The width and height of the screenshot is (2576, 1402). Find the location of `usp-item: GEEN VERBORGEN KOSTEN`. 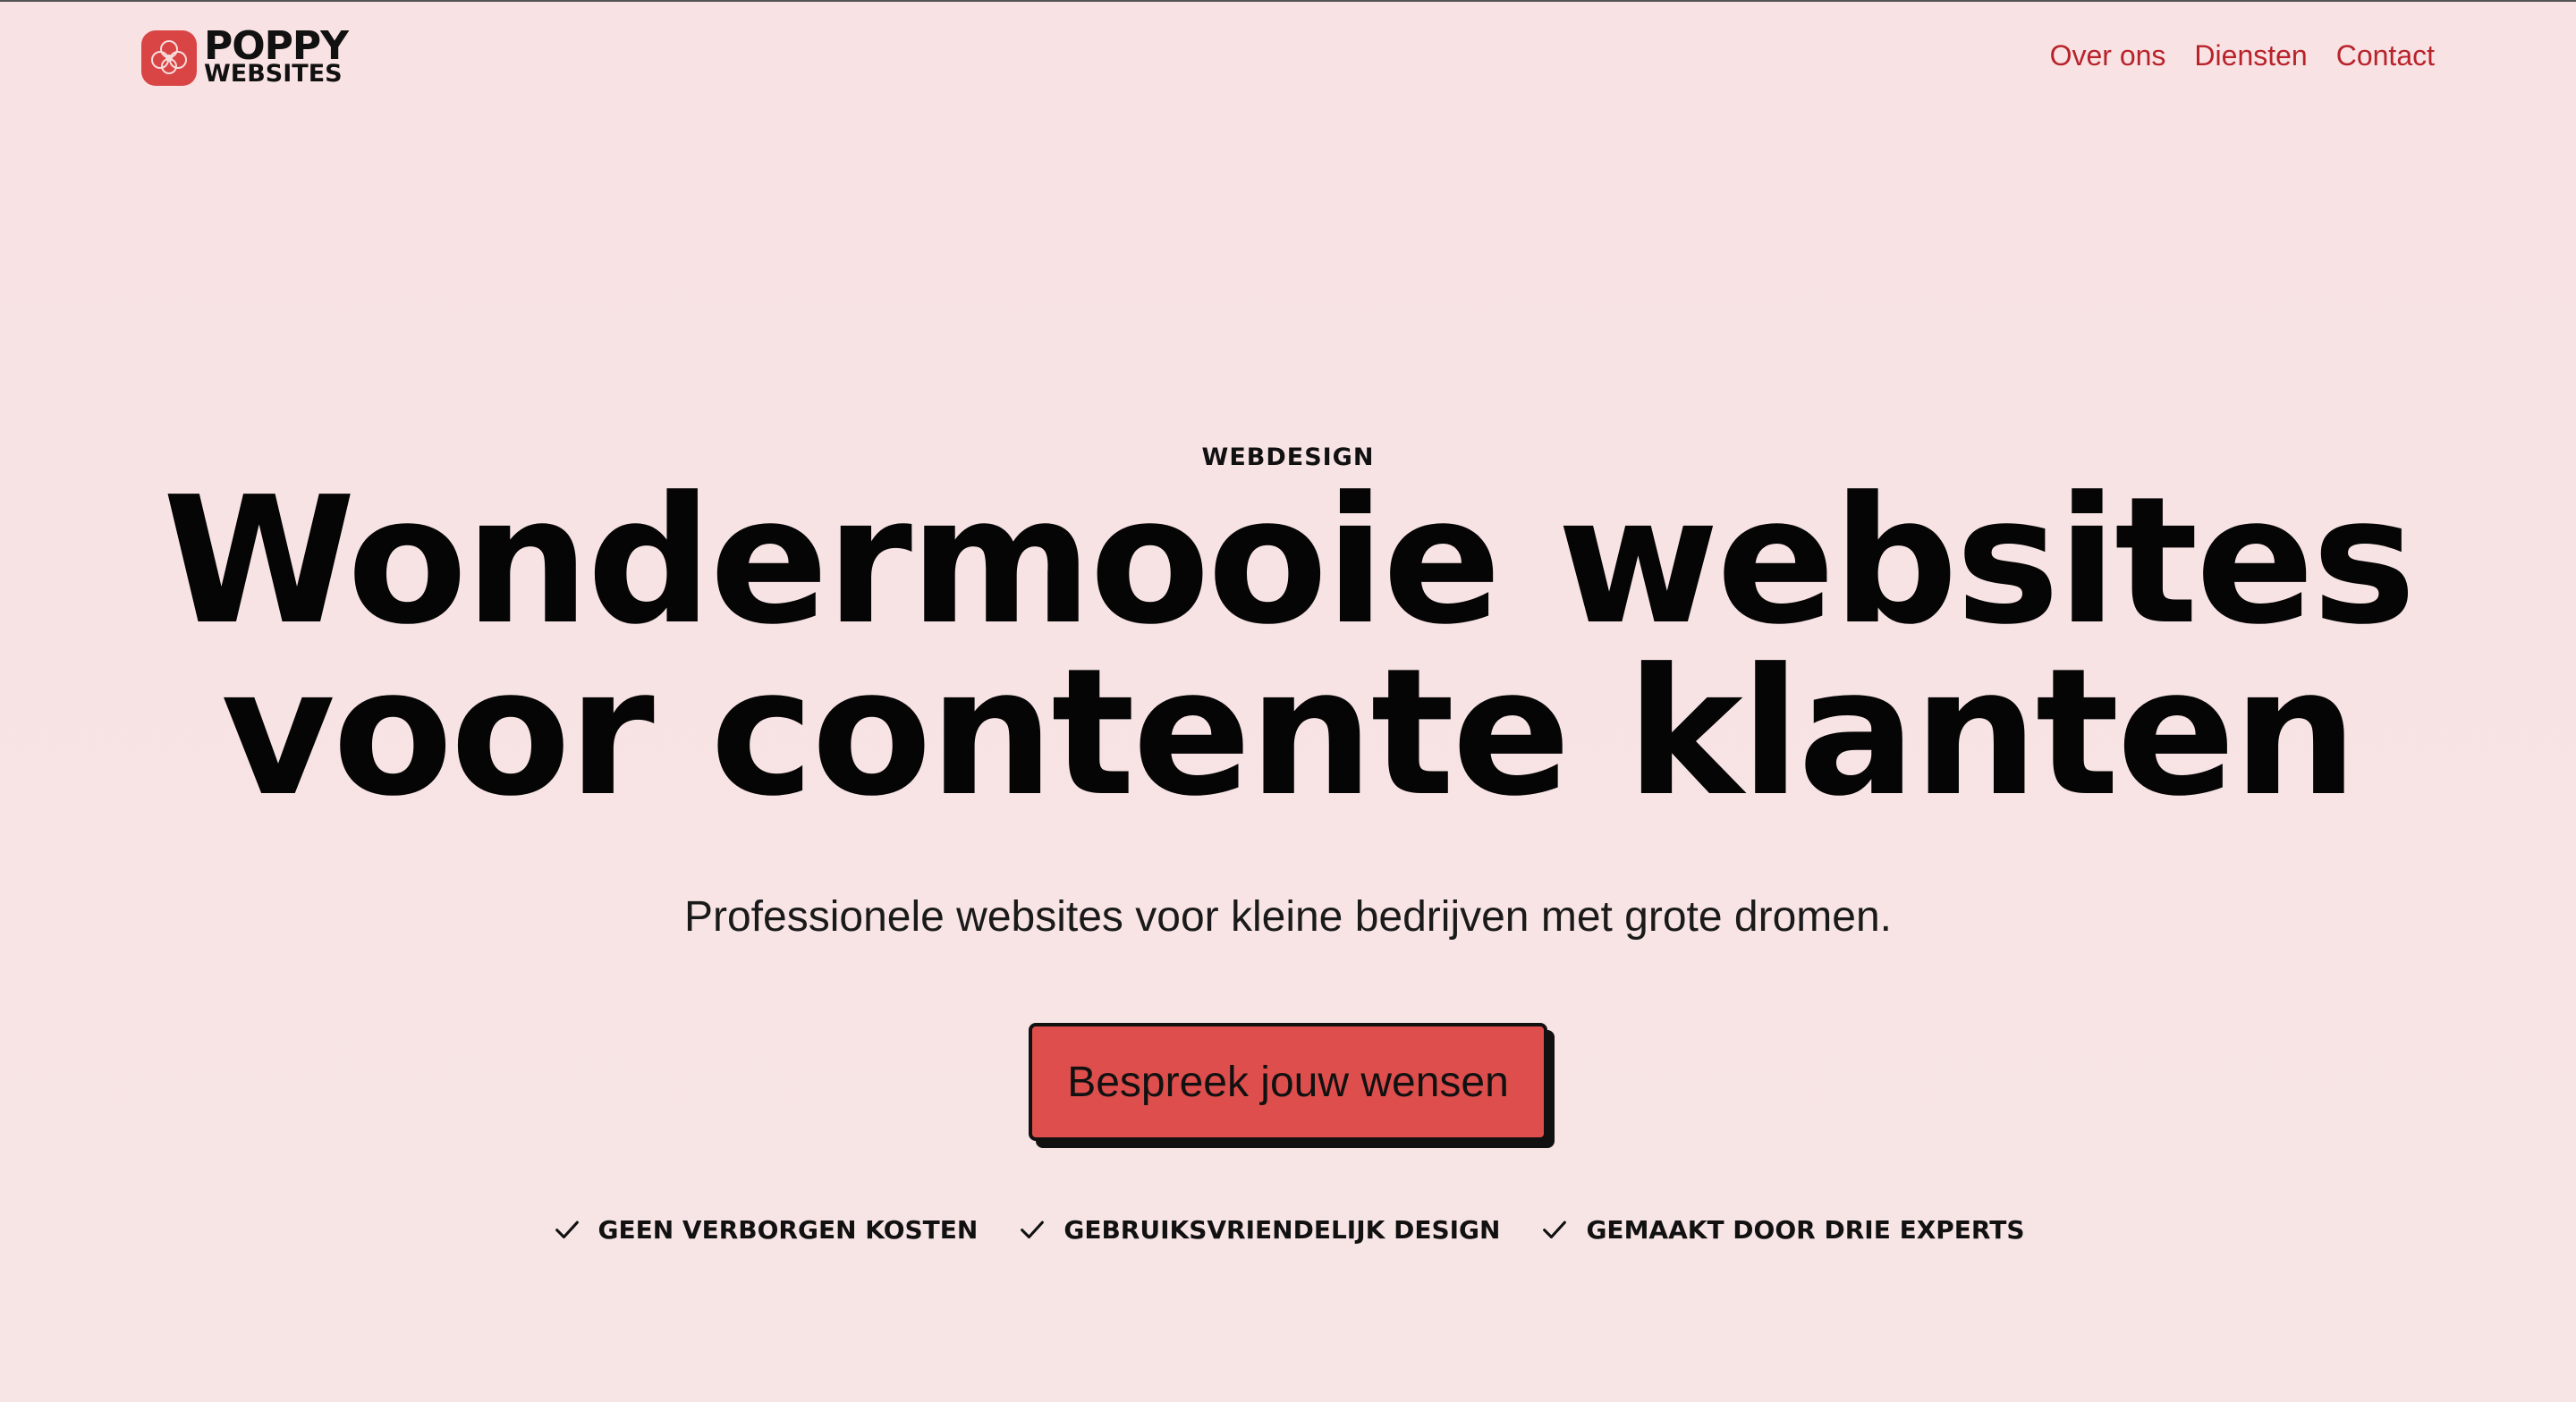

usp-item: GEEN VERBORGEN KOSTEN is located at coordinates (765, 1229).